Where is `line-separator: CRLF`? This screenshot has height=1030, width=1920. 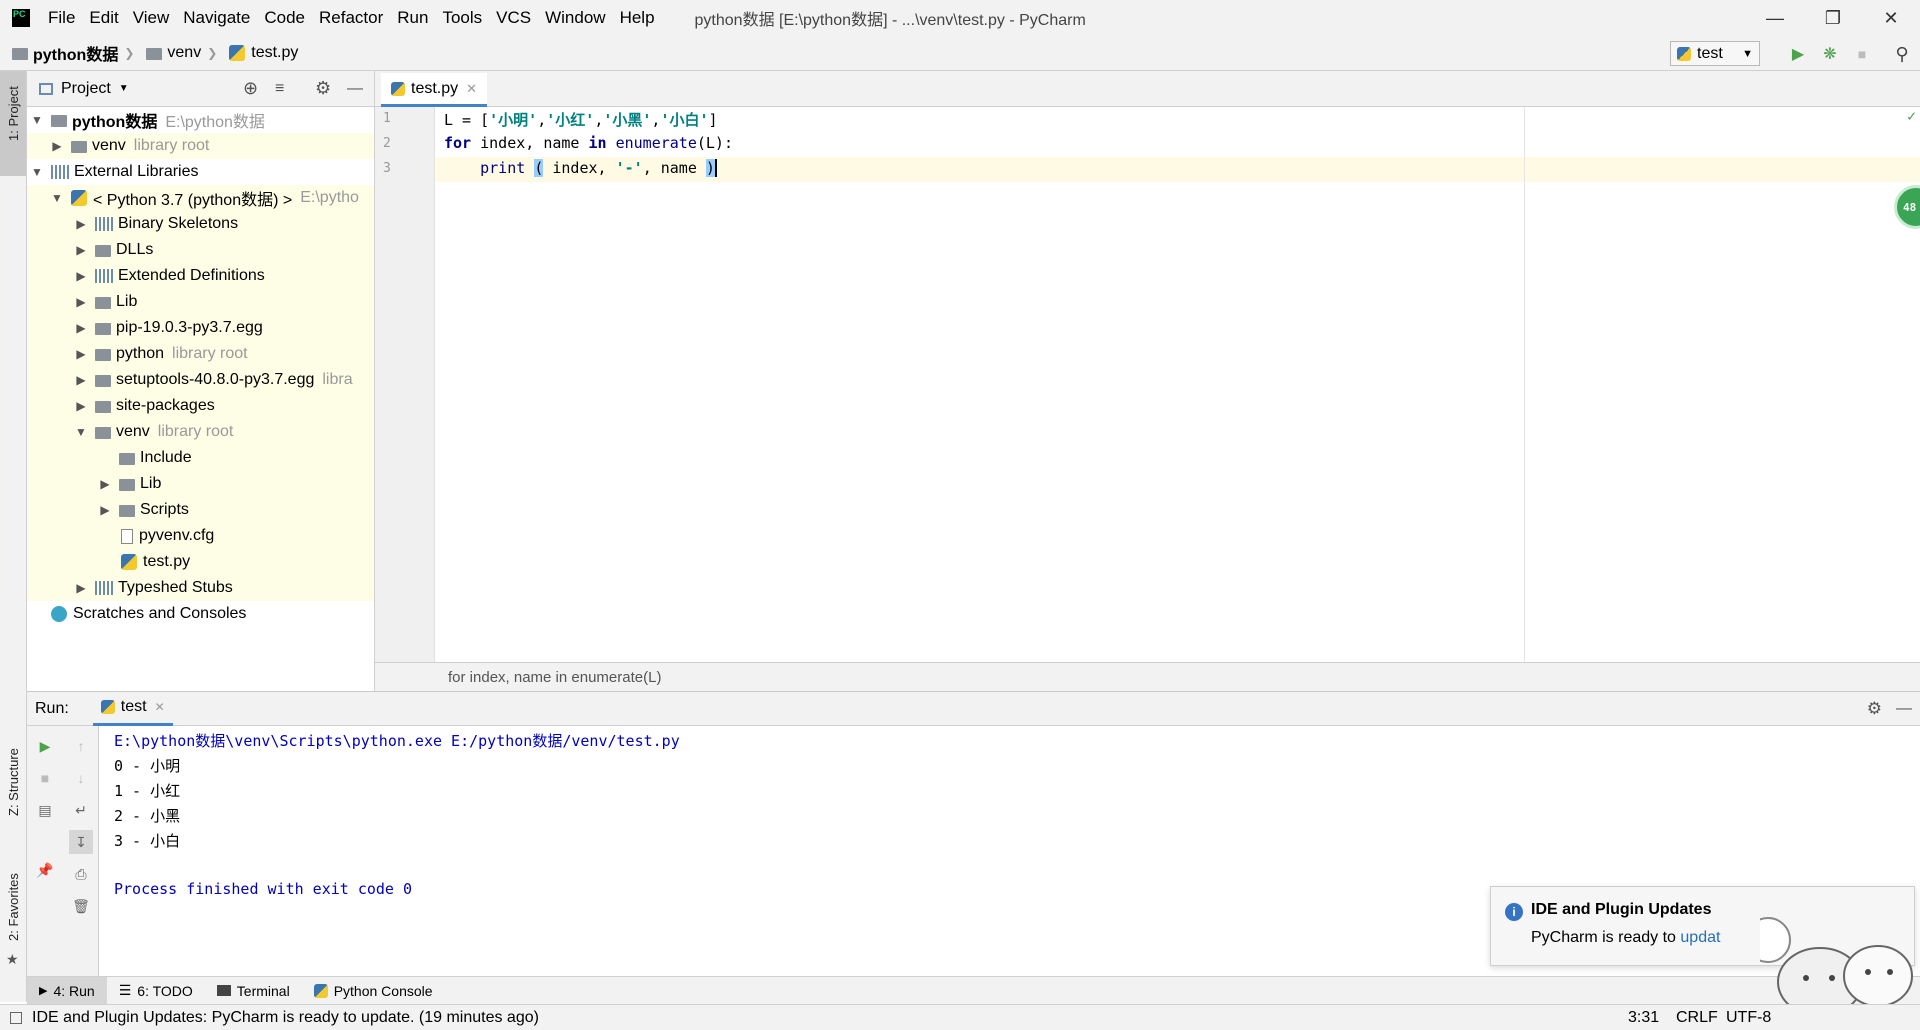 line-separator: CRLF is located at coordinates (1697, 1018).